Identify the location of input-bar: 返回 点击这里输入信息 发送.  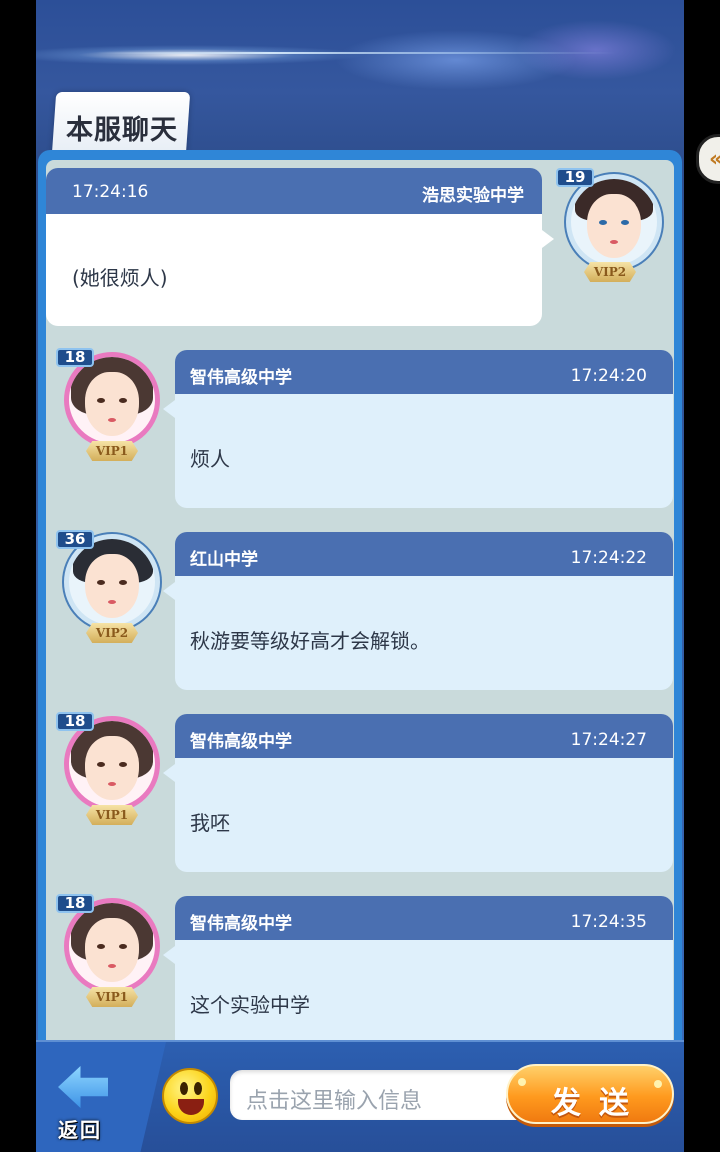
(360, 1096).